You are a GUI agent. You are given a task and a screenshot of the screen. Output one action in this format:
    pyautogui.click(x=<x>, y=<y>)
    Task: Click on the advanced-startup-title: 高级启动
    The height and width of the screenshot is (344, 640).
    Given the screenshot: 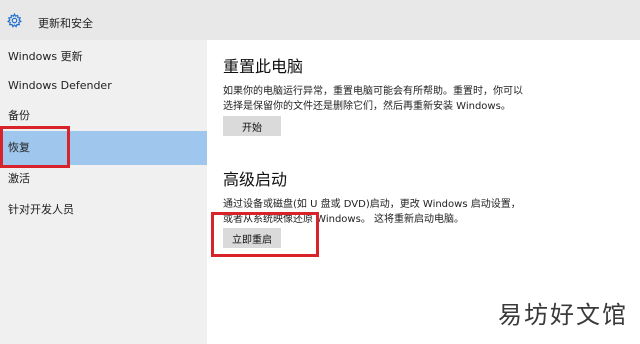 What is the action you would take?
    pyautogui.click(x=255, y=179)
    